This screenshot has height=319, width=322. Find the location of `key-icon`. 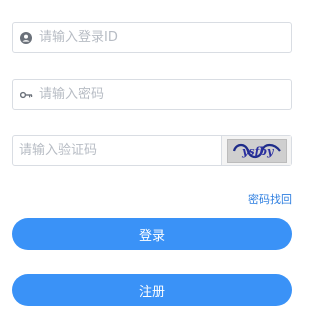

key-icon is located at coordinates (26, 95).